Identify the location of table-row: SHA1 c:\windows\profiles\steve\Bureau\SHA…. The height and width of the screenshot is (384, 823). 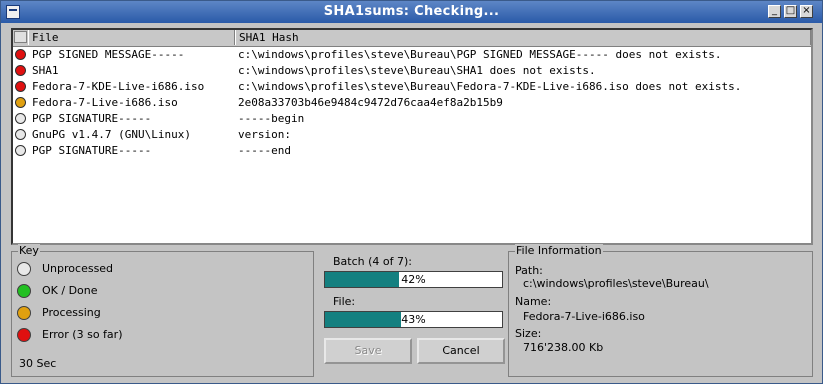
(412, 71).